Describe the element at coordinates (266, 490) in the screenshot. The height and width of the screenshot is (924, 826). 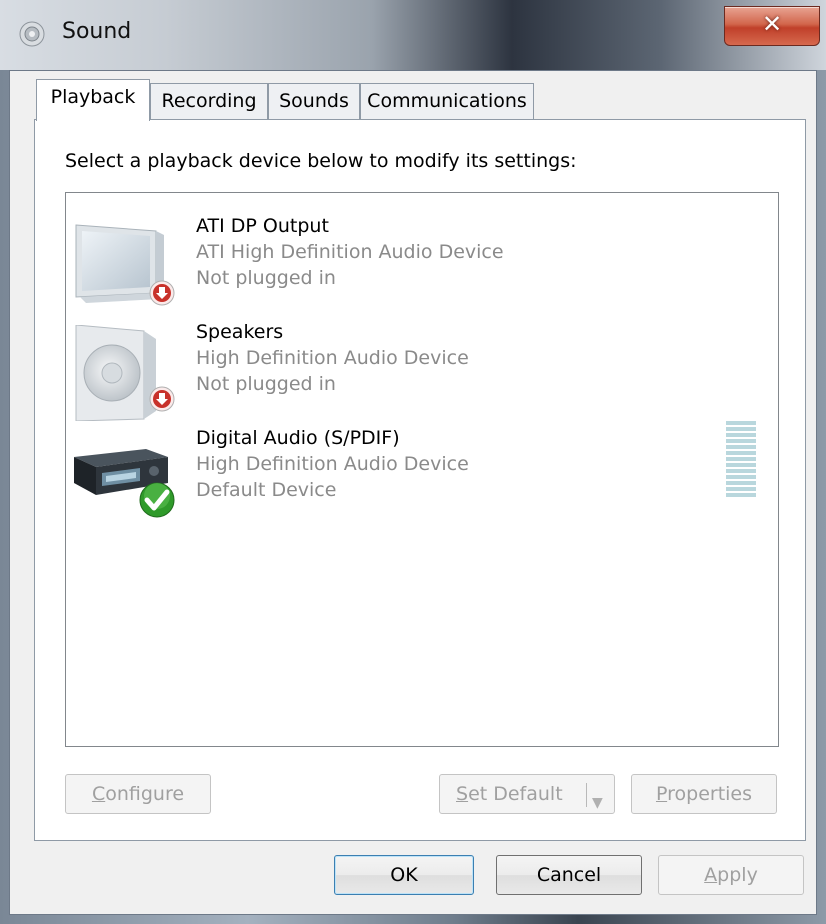
I see `device-status: Default Device` at that location.